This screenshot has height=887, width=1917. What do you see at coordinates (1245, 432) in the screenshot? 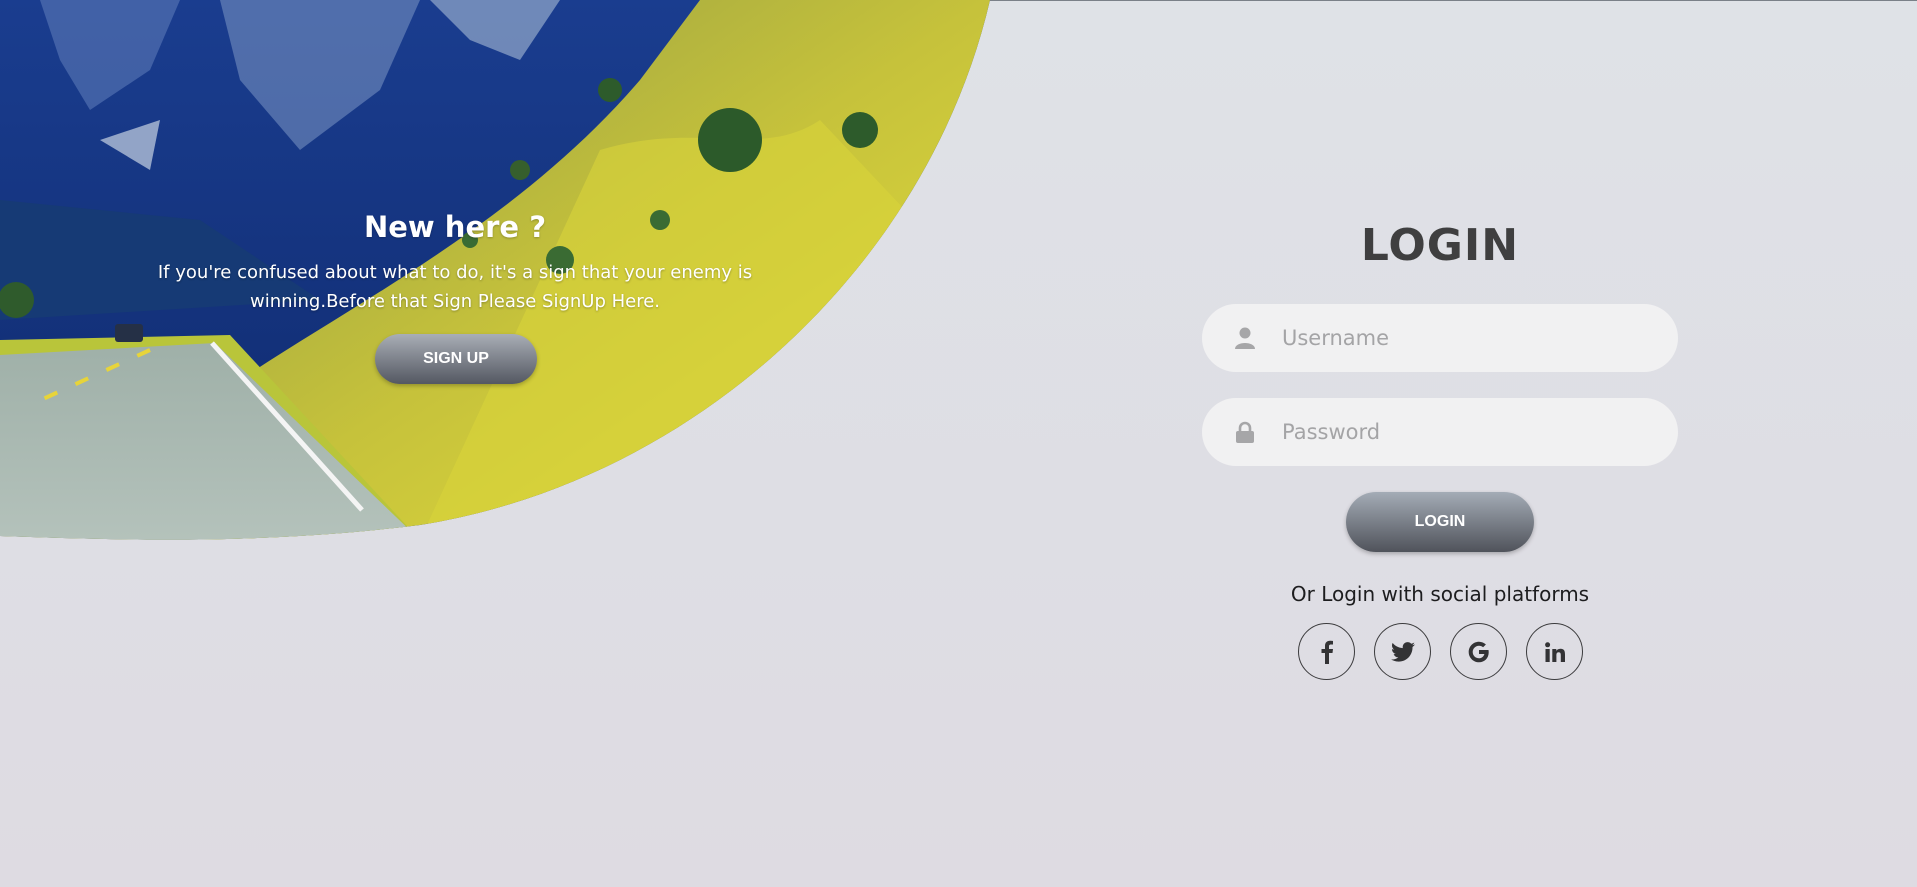
I see `lock-icon` at bounding box center [1245, 432].